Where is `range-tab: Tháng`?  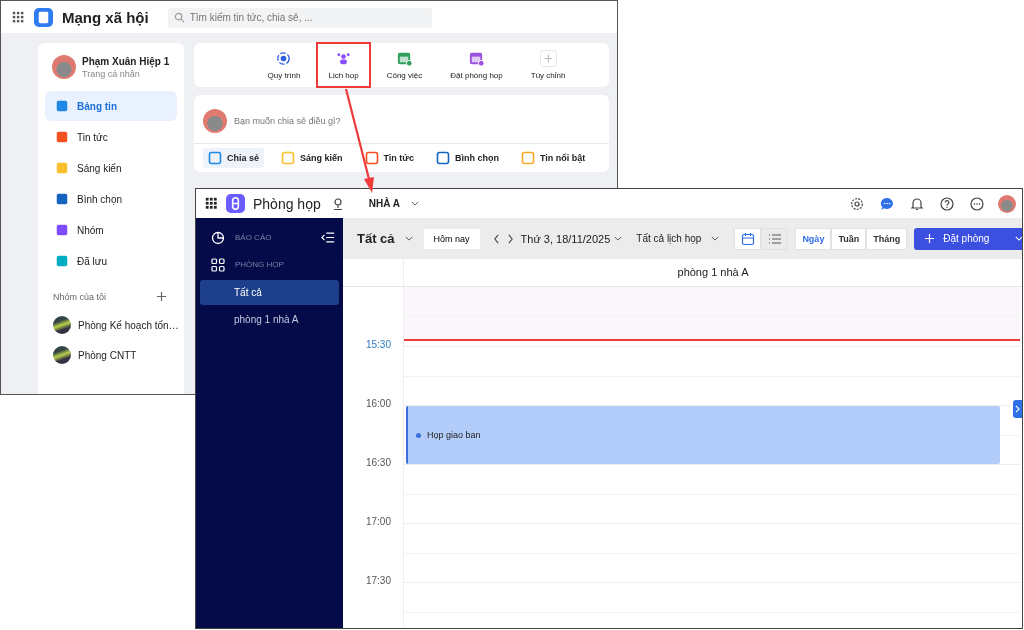 range-tab: Tháng is located at coordinates (887, 238).